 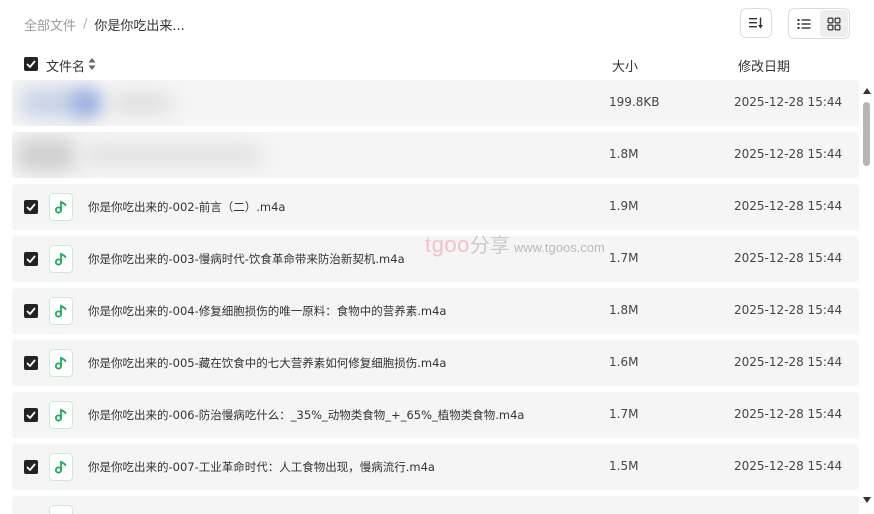 What do you see at coordinates (764, 65) in the screenshot?
I see `column-header-date: 修改日期` at bounding box center [764, 65].